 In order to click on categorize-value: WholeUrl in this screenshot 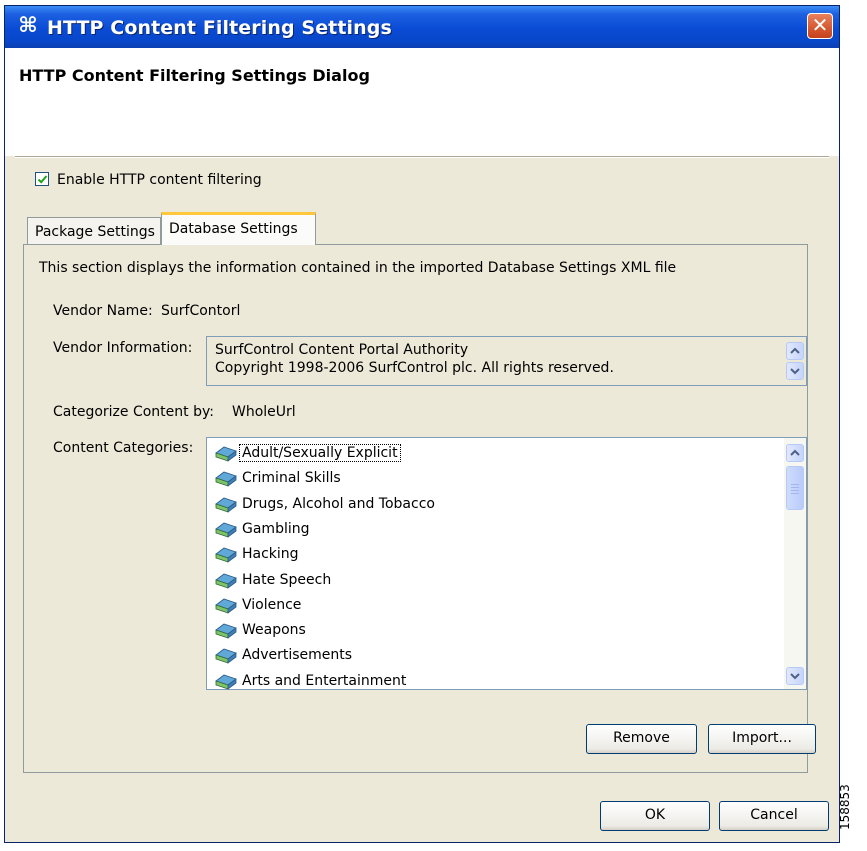, I will do `click(264, 412)`.